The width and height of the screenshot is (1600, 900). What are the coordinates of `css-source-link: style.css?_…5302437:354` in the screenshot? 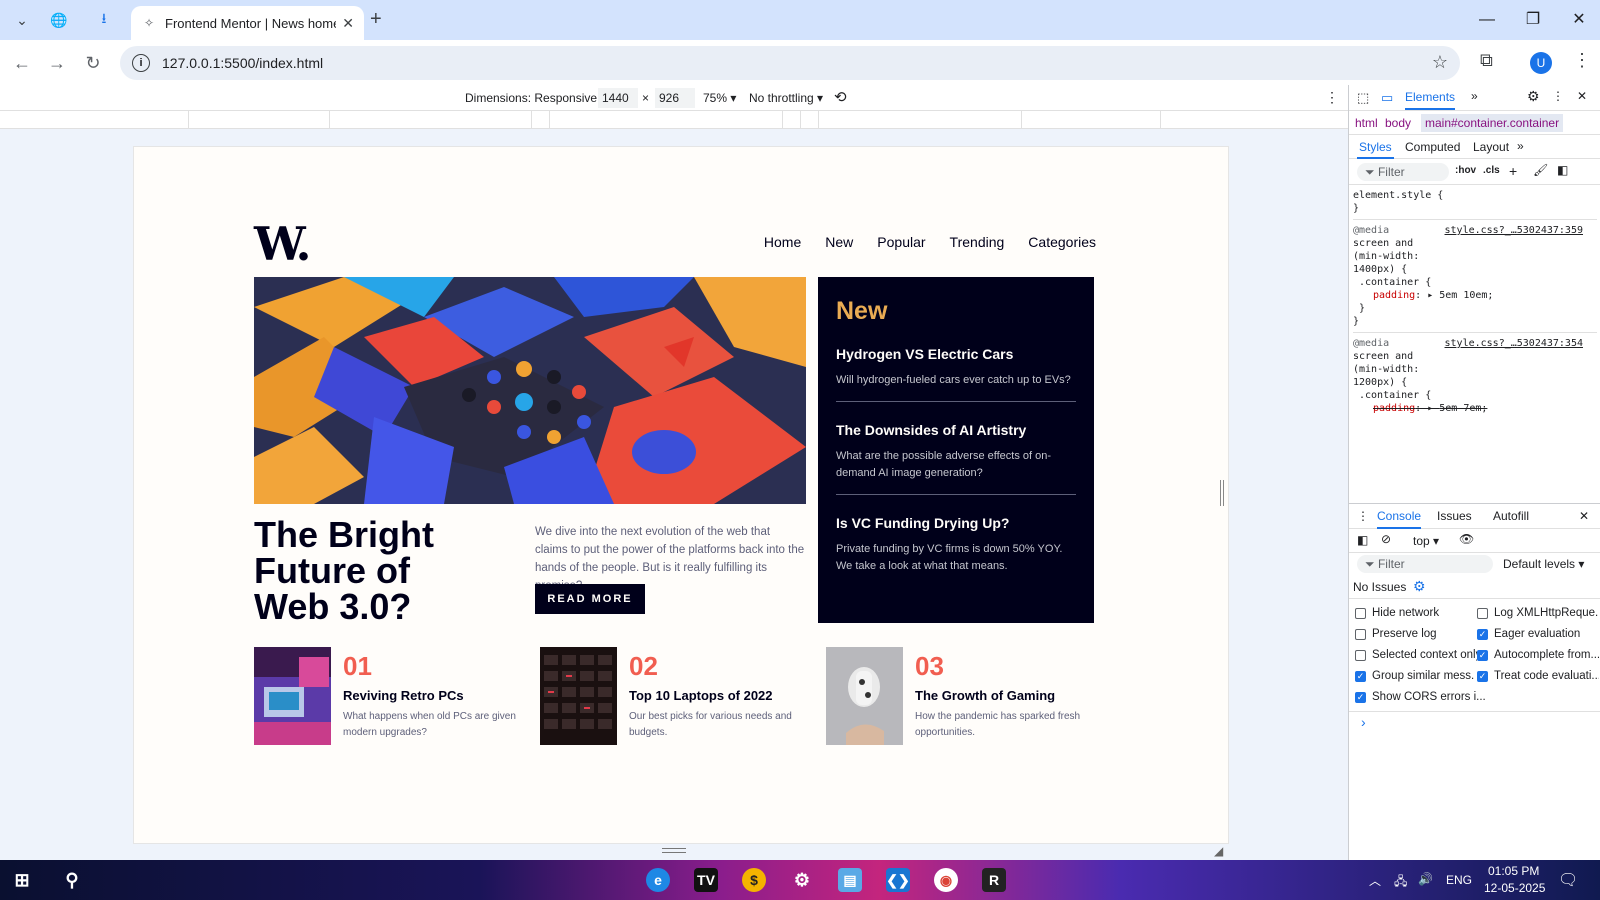 It's located at (1514, 343).